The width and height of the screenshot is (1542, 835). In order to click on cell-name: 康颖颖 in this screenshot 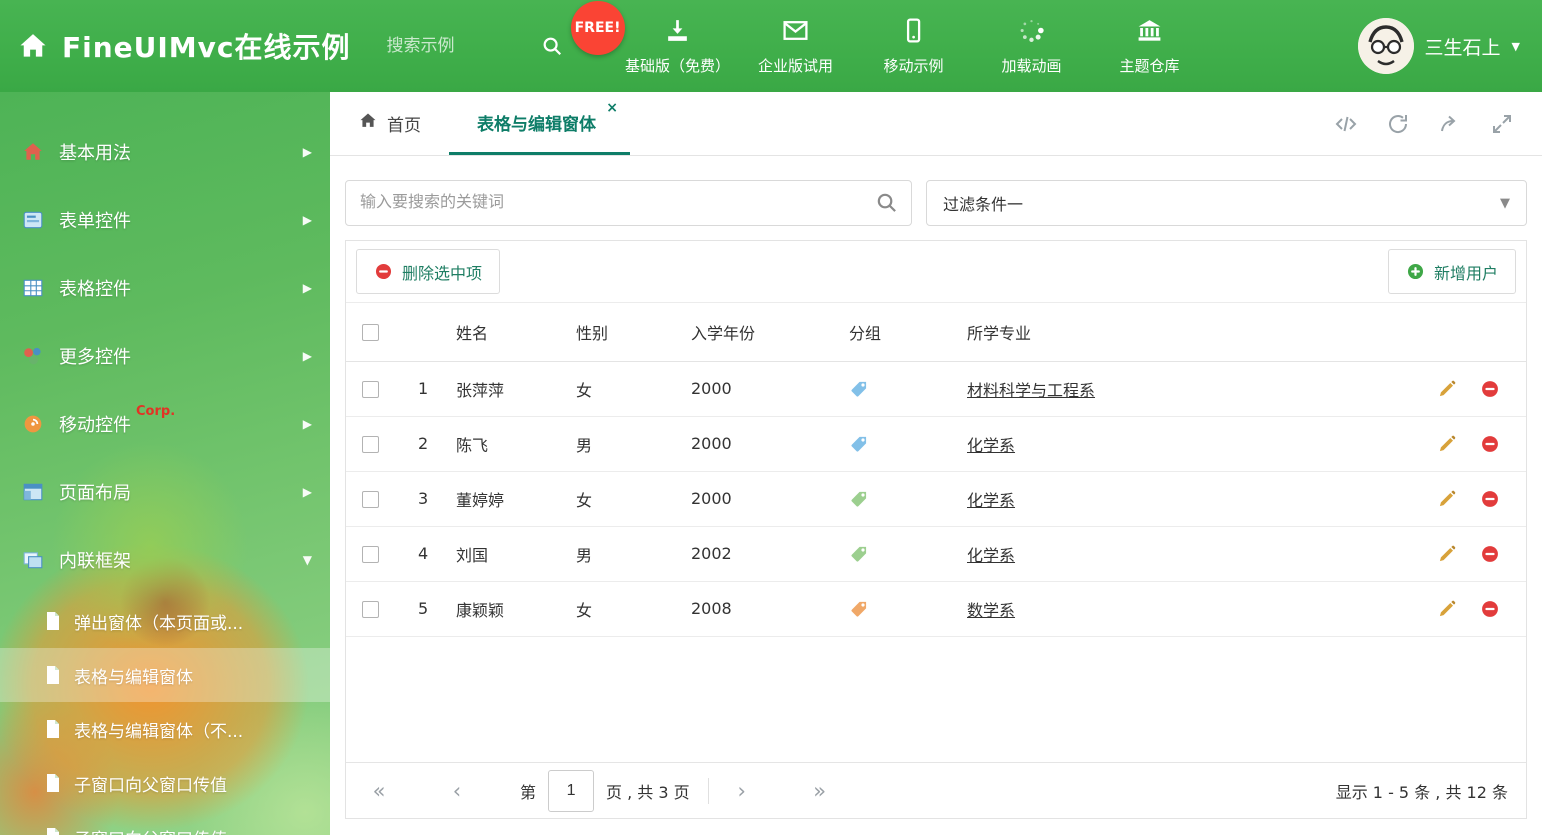, I will do `click(480, 610)`.